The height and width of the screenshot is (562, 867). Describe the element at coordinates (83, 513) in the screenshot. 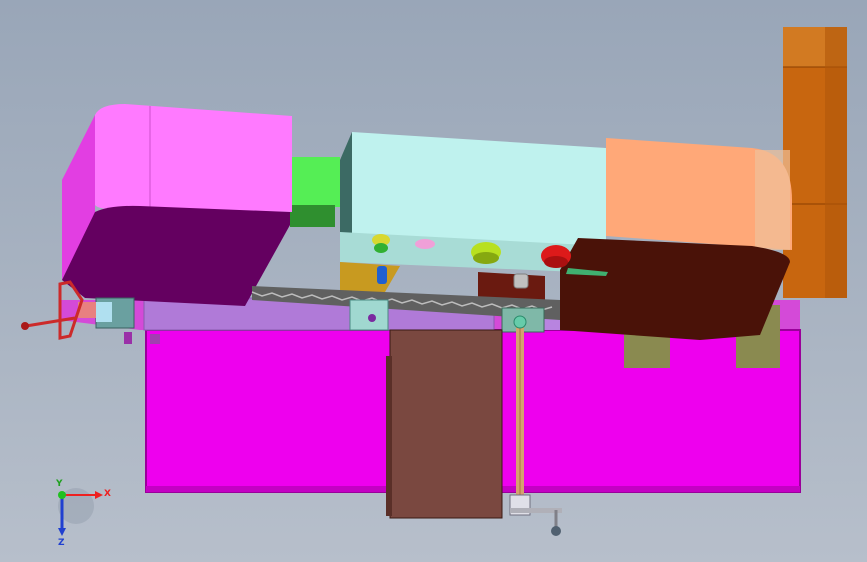

I see `coordinate-triad: X Y Z` at that location.